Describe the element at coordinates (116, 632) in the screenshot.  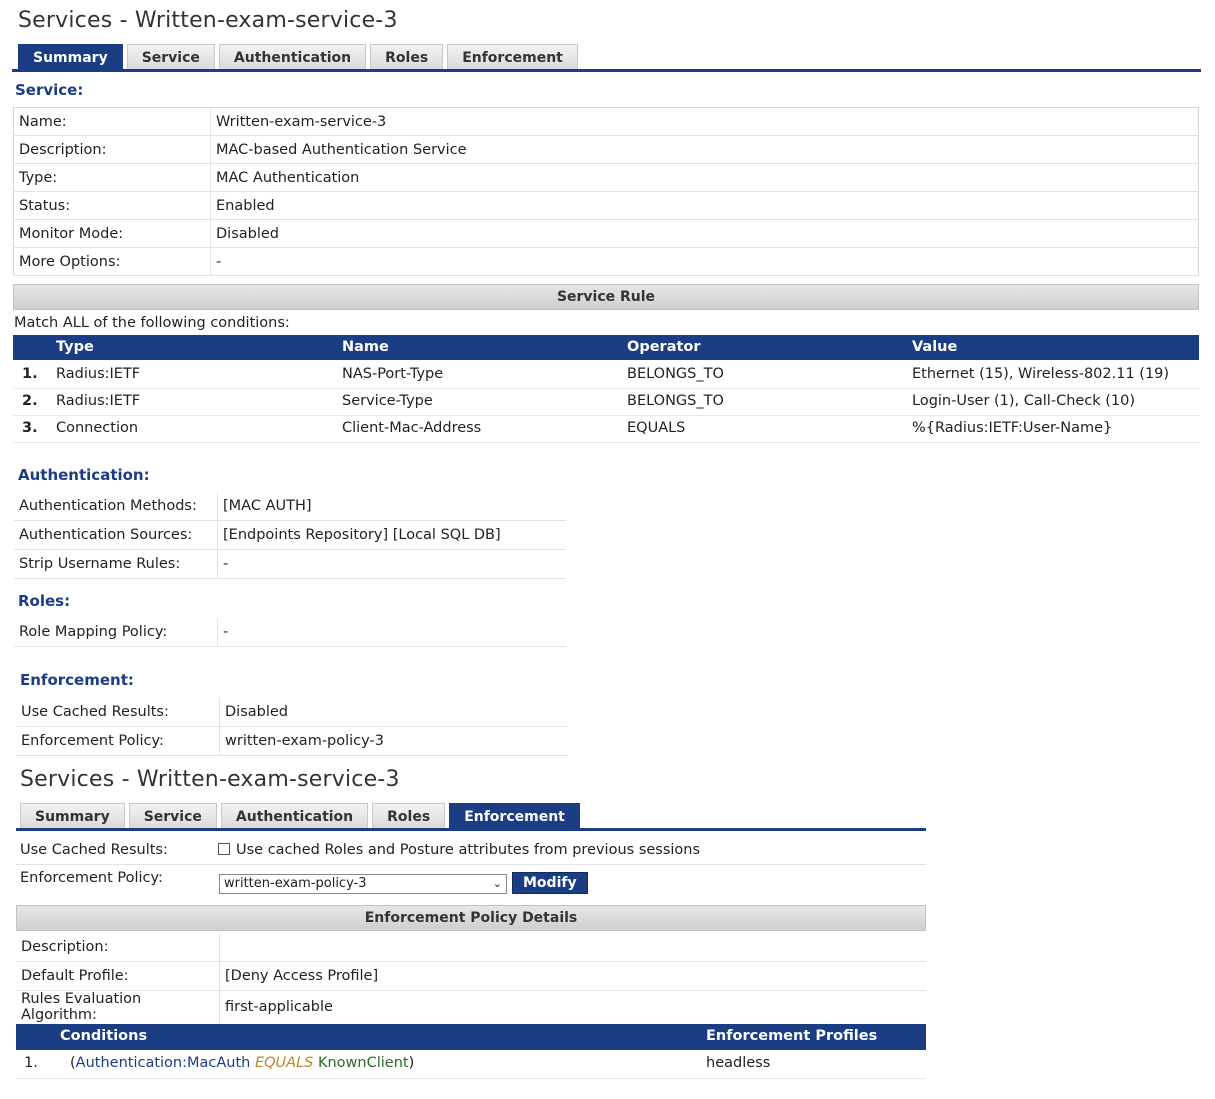
I see `field-label: Role Mapping Policy:` at that location.